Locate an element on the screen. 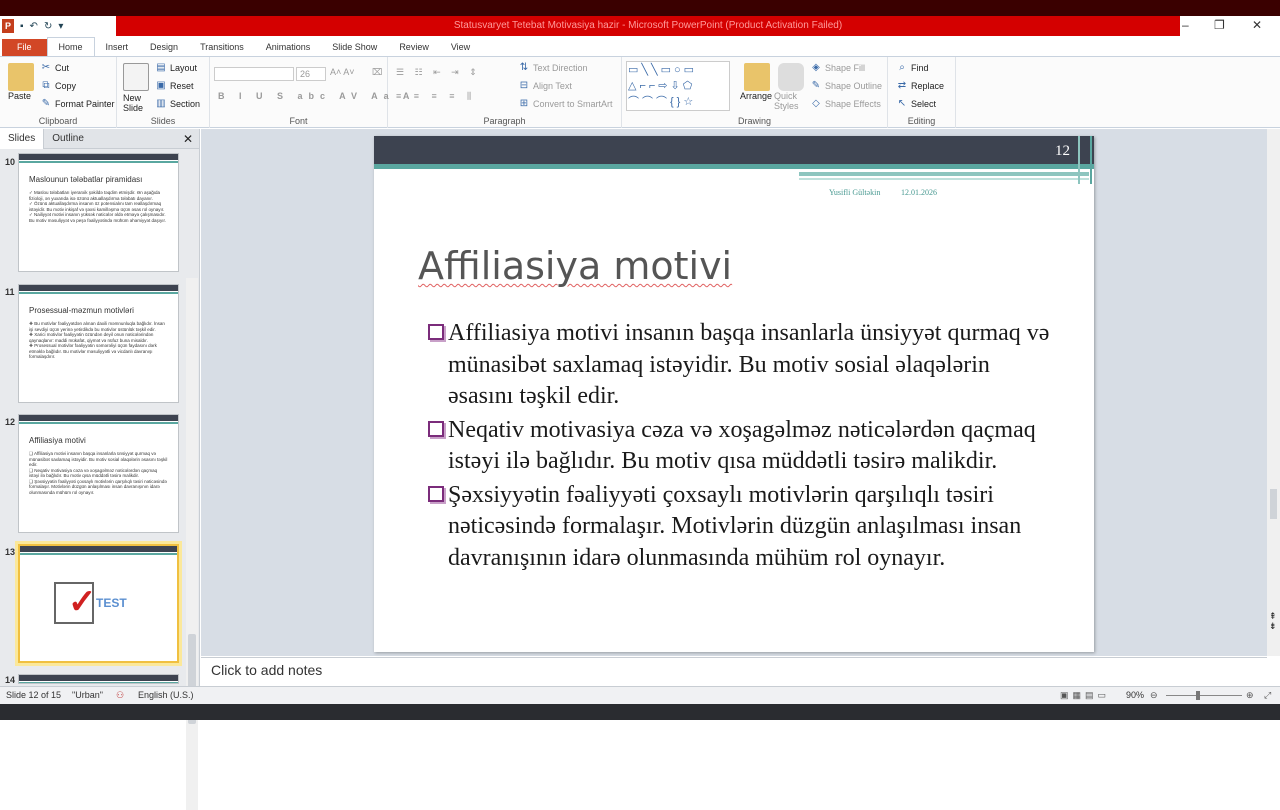 The image size is (1280, 810). slide-thumbnail-13: ✓ TEST is located at coordinates (98, 603).